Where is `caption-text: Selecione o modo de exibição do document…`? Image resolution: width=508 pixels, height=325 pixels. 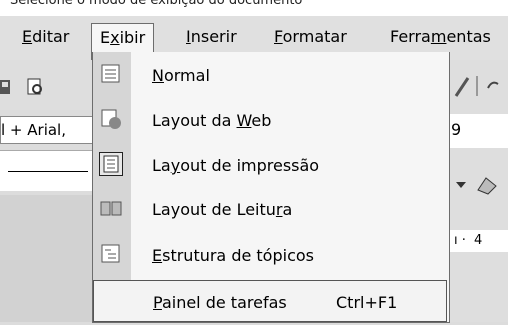 caption-text: Selecione o modo de exibição do document… is located at coordinates (156, 4).